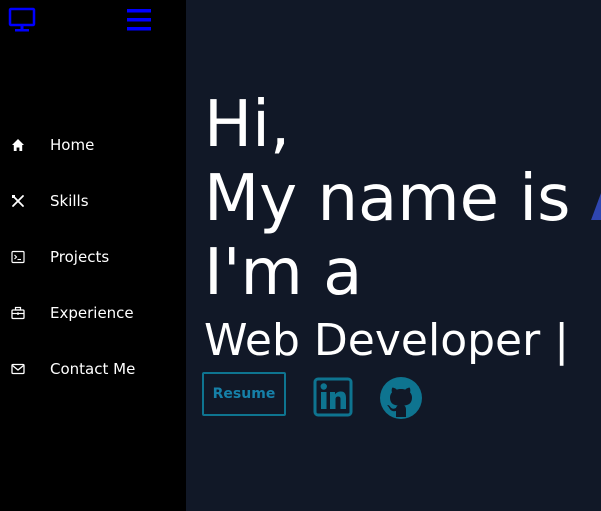 This screenshot has height=511, width=601. What do you see at coordinates (247, 125) in the screenshot?
I see `greeting-line: Hi,` at bounding box center [247, 125].